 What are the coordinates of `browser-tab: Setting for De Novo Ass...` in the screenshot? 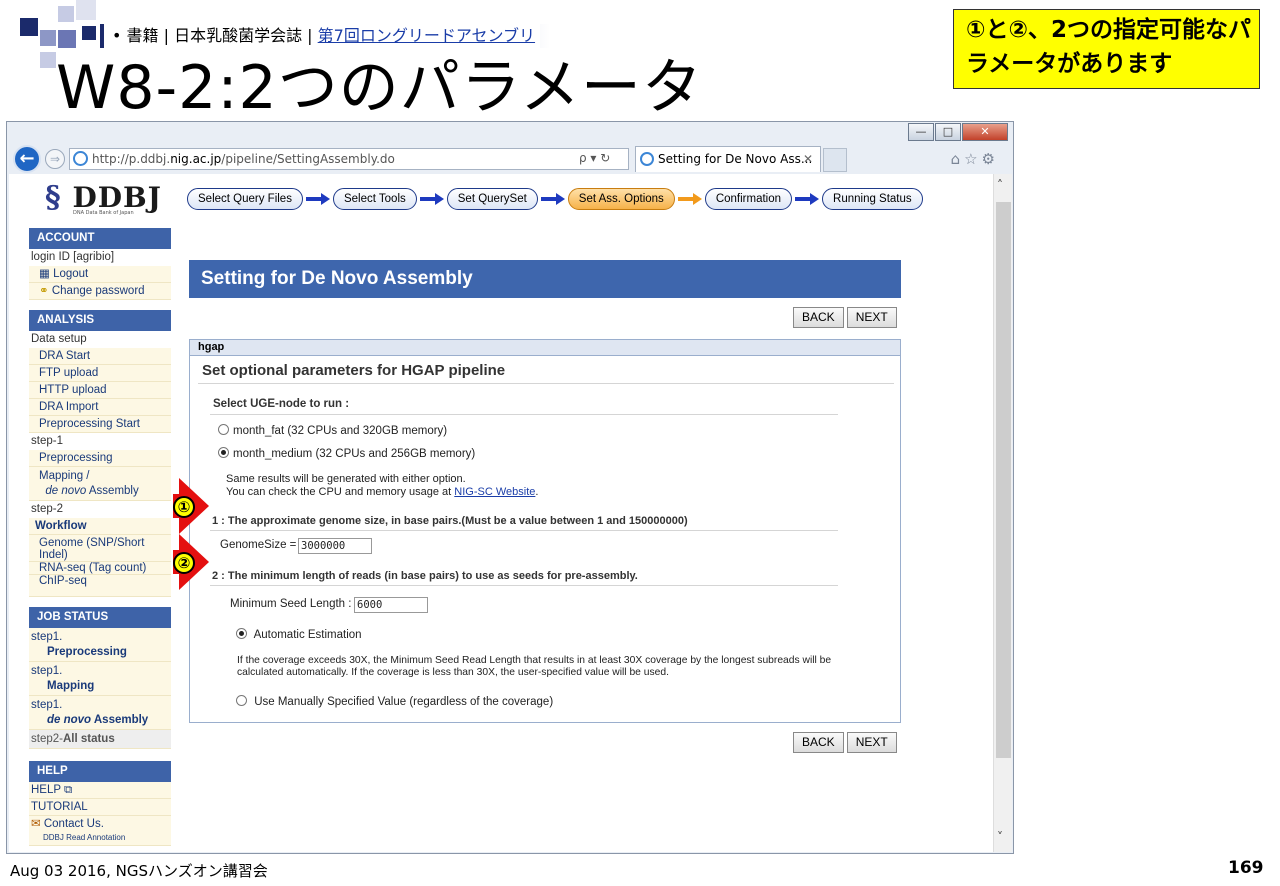 It's located at (728, 159).